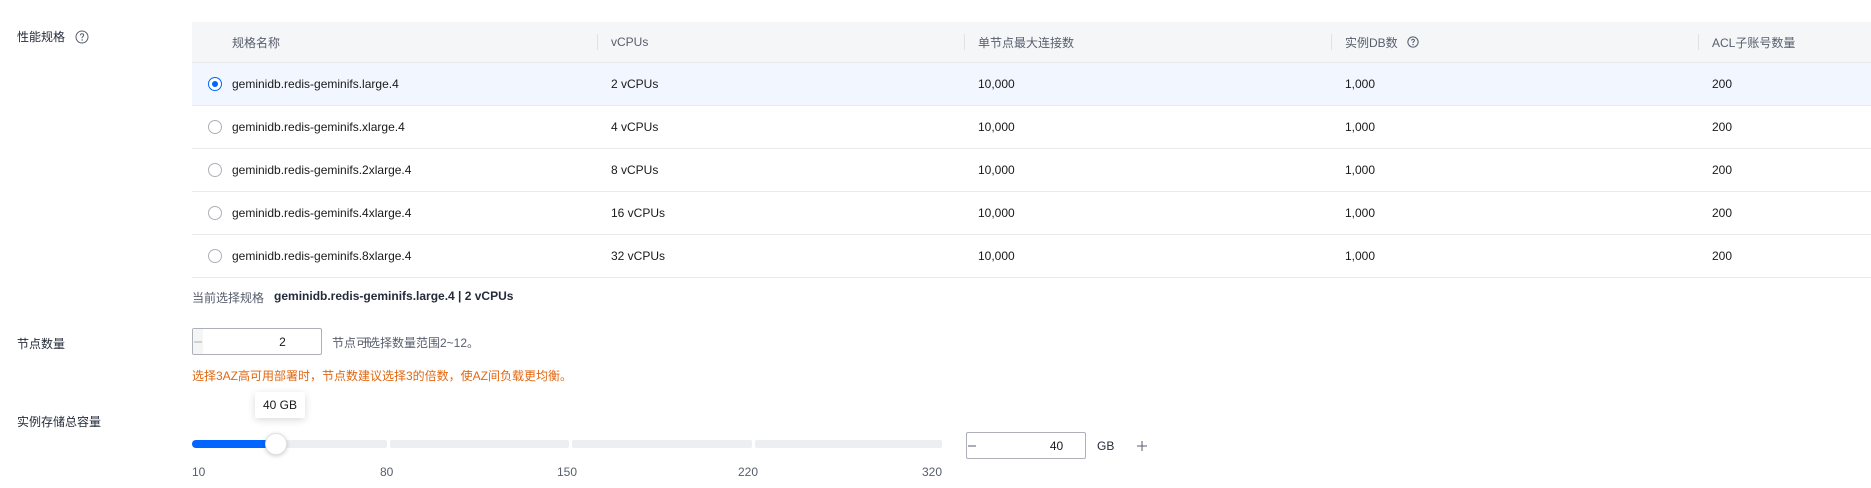 The image size is (1871, 488). I want to click on header-vcpus: vCPUs, so click(780, 42).